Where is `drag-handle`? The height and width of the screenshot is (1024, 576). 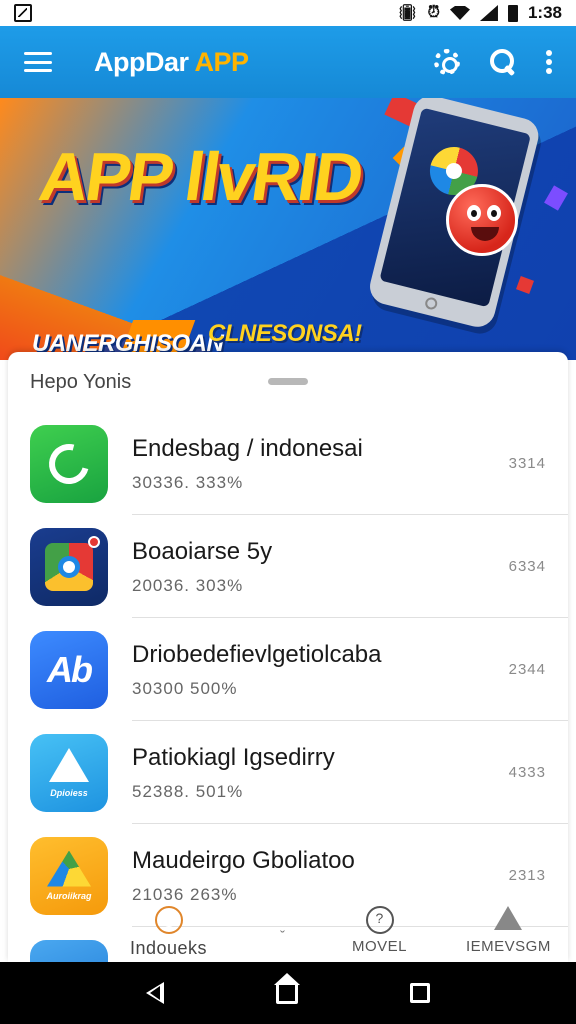
drag-handle is located at coordinates (288, 381).